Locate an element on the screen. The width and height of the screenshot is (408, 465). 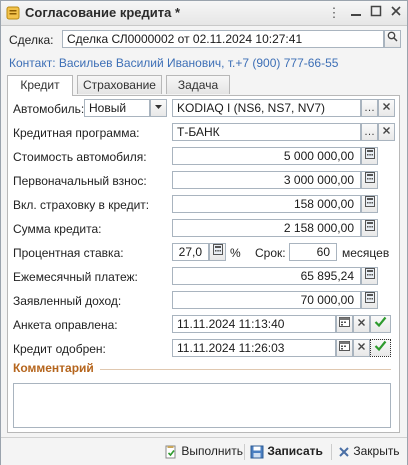
tab-task: Задача is located at coordinates (198, 84).